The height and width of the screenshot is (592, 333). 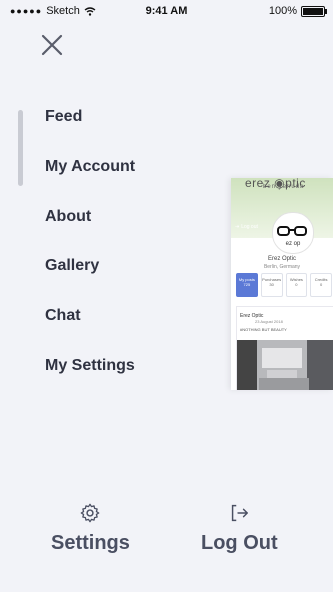 I want to click on menu-item-gallery: Gallery, so click(x=72, y=266).